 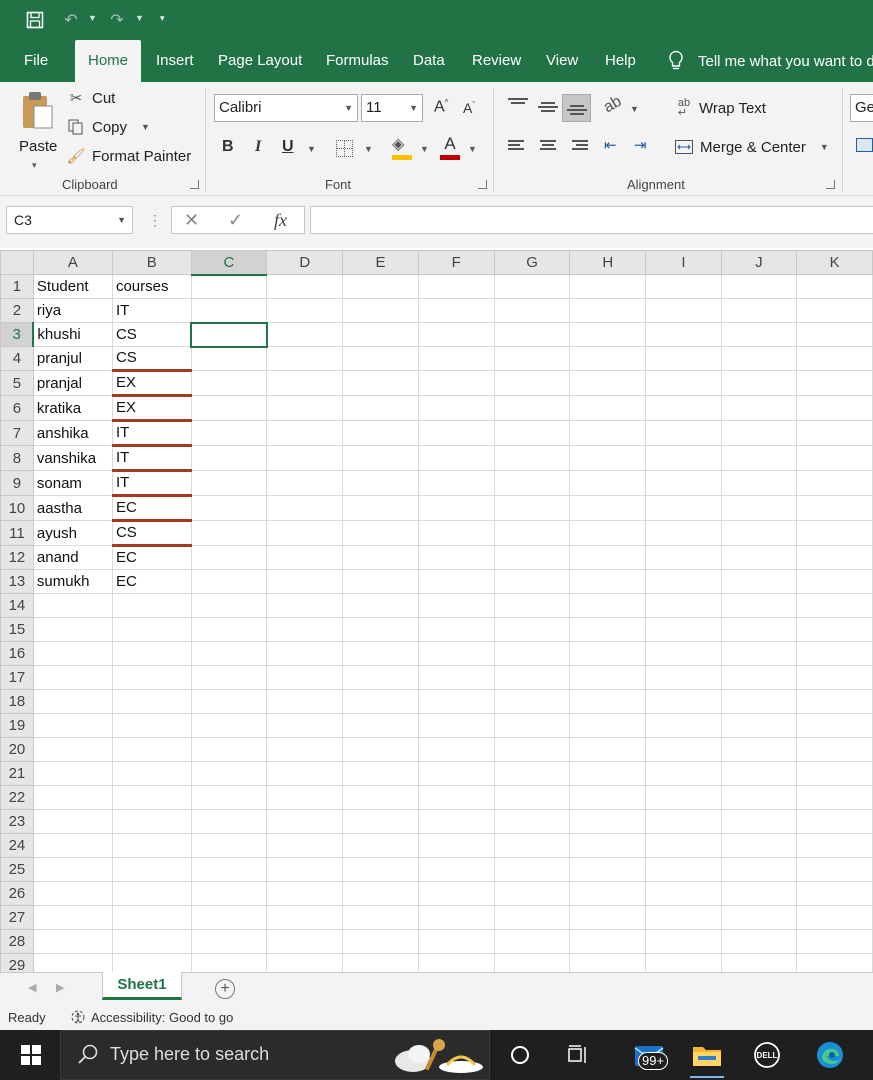 I want to click on cell-f13, so click(x=456, y=581).